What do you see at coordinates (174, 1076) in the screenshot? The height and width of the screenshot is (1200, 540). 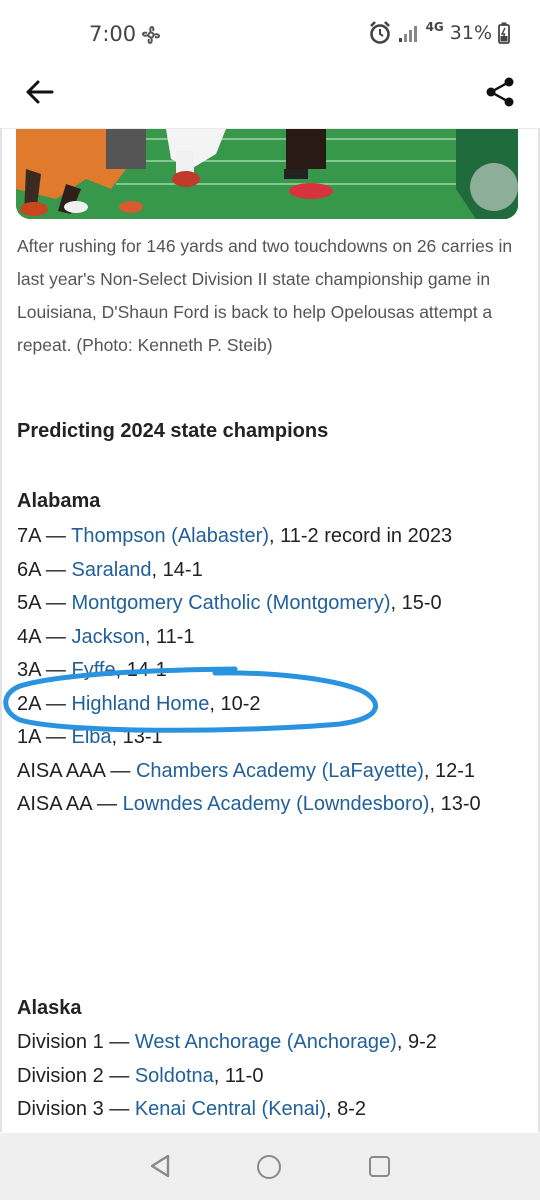 I see `team-link: Soldotna` at bounding box center [174, 1076].